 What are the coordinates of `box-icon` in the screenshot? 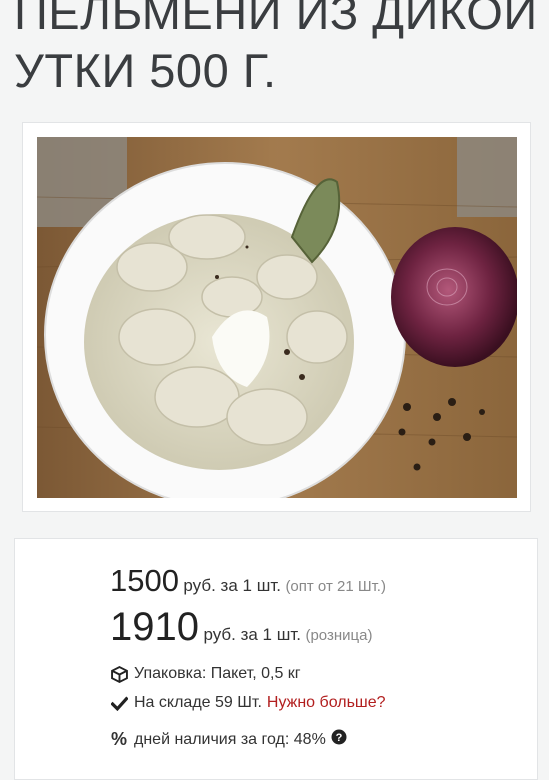 It's located at (119, 674).